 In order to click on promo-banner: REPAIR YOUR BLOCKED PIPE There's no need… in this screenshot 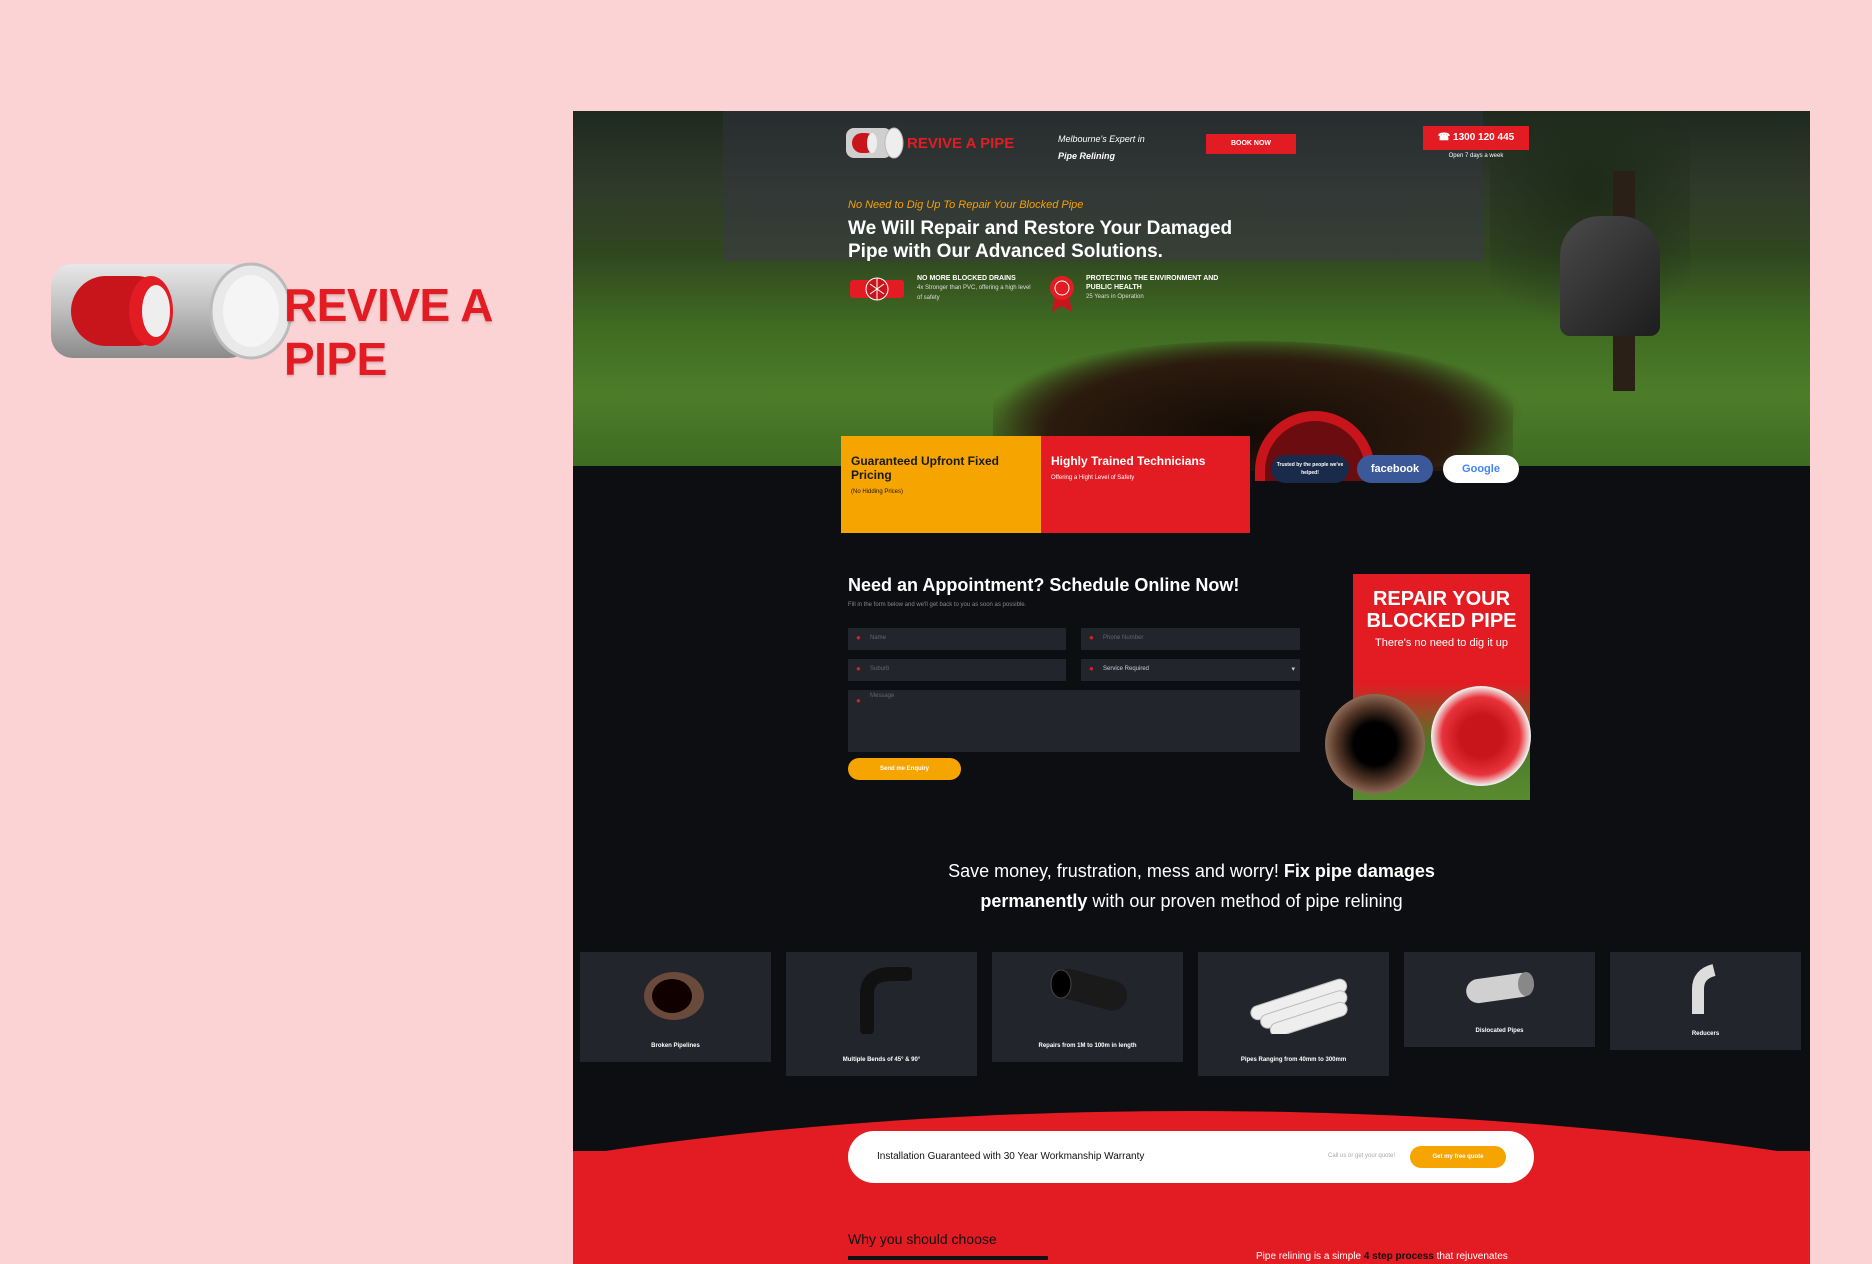, I will do `click(1428, 687)`.